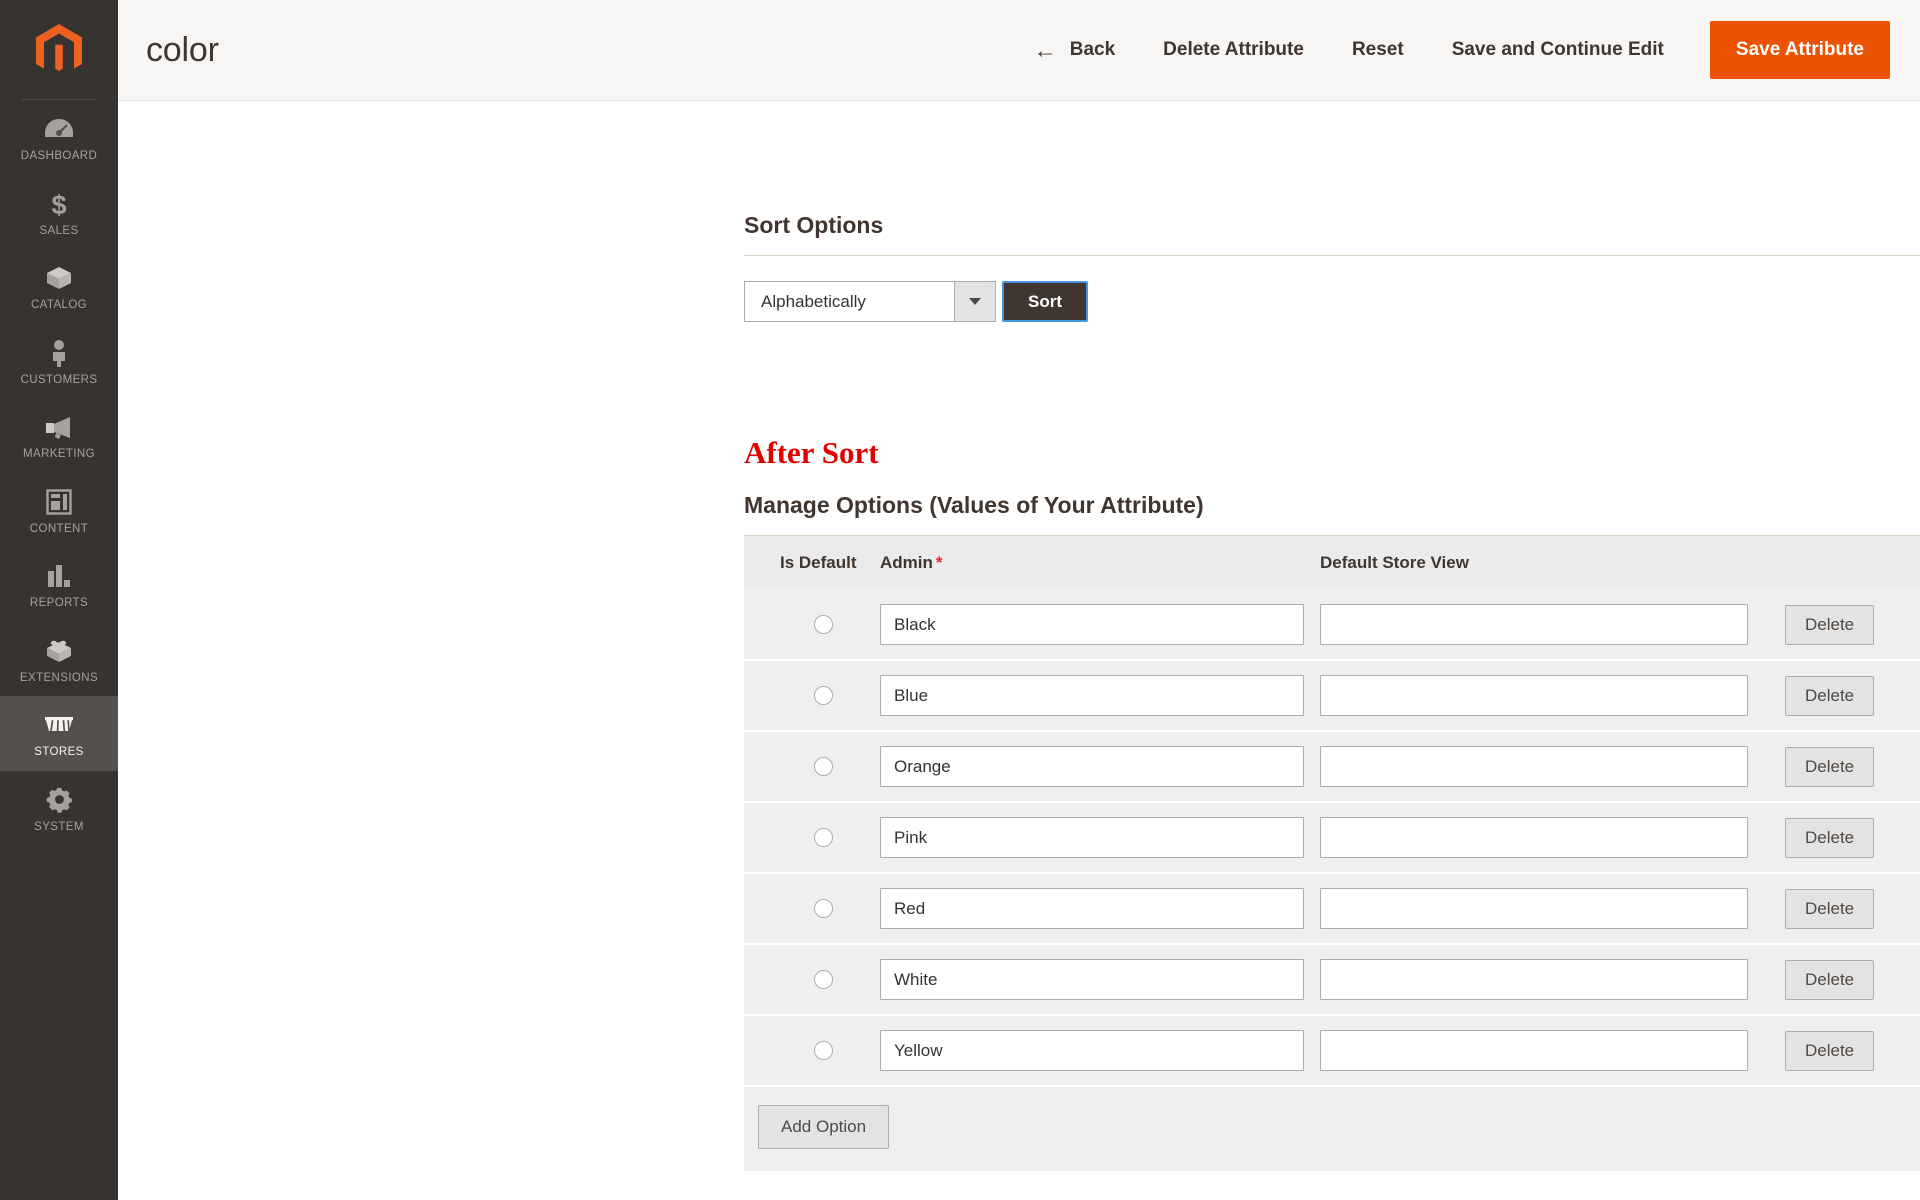 The height and width of the screenshot is (1200, 1920). Describe the element at coordinates (59, 733) in the screenshot. I see `sidebar-item-stores: STORES` at that location.